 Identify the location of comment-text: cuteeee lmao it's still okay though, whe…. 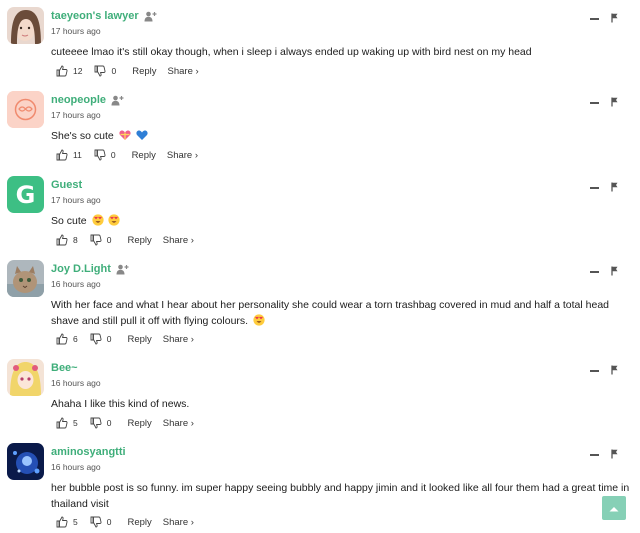
(291, 52).